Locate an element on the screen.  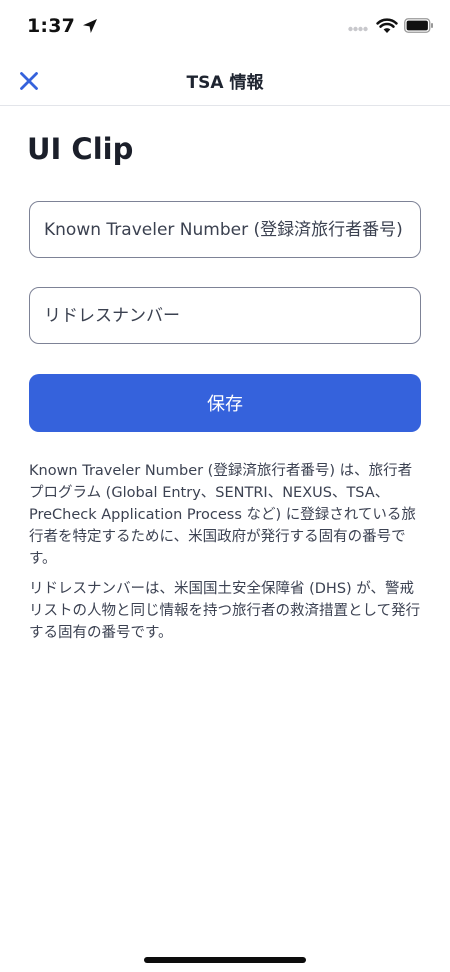
save-button: 保存 is located at coordinates (225, 403).